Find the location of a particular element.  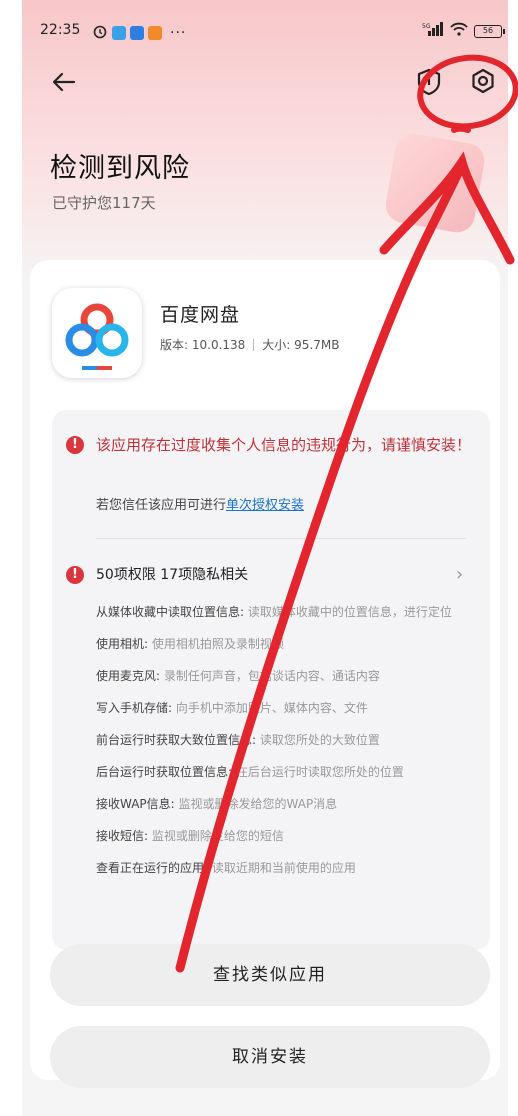

permission-item: 使用麦克风: 录制任何声音，包括谈话内容、通话内容 is located at coordinates (286, 676).